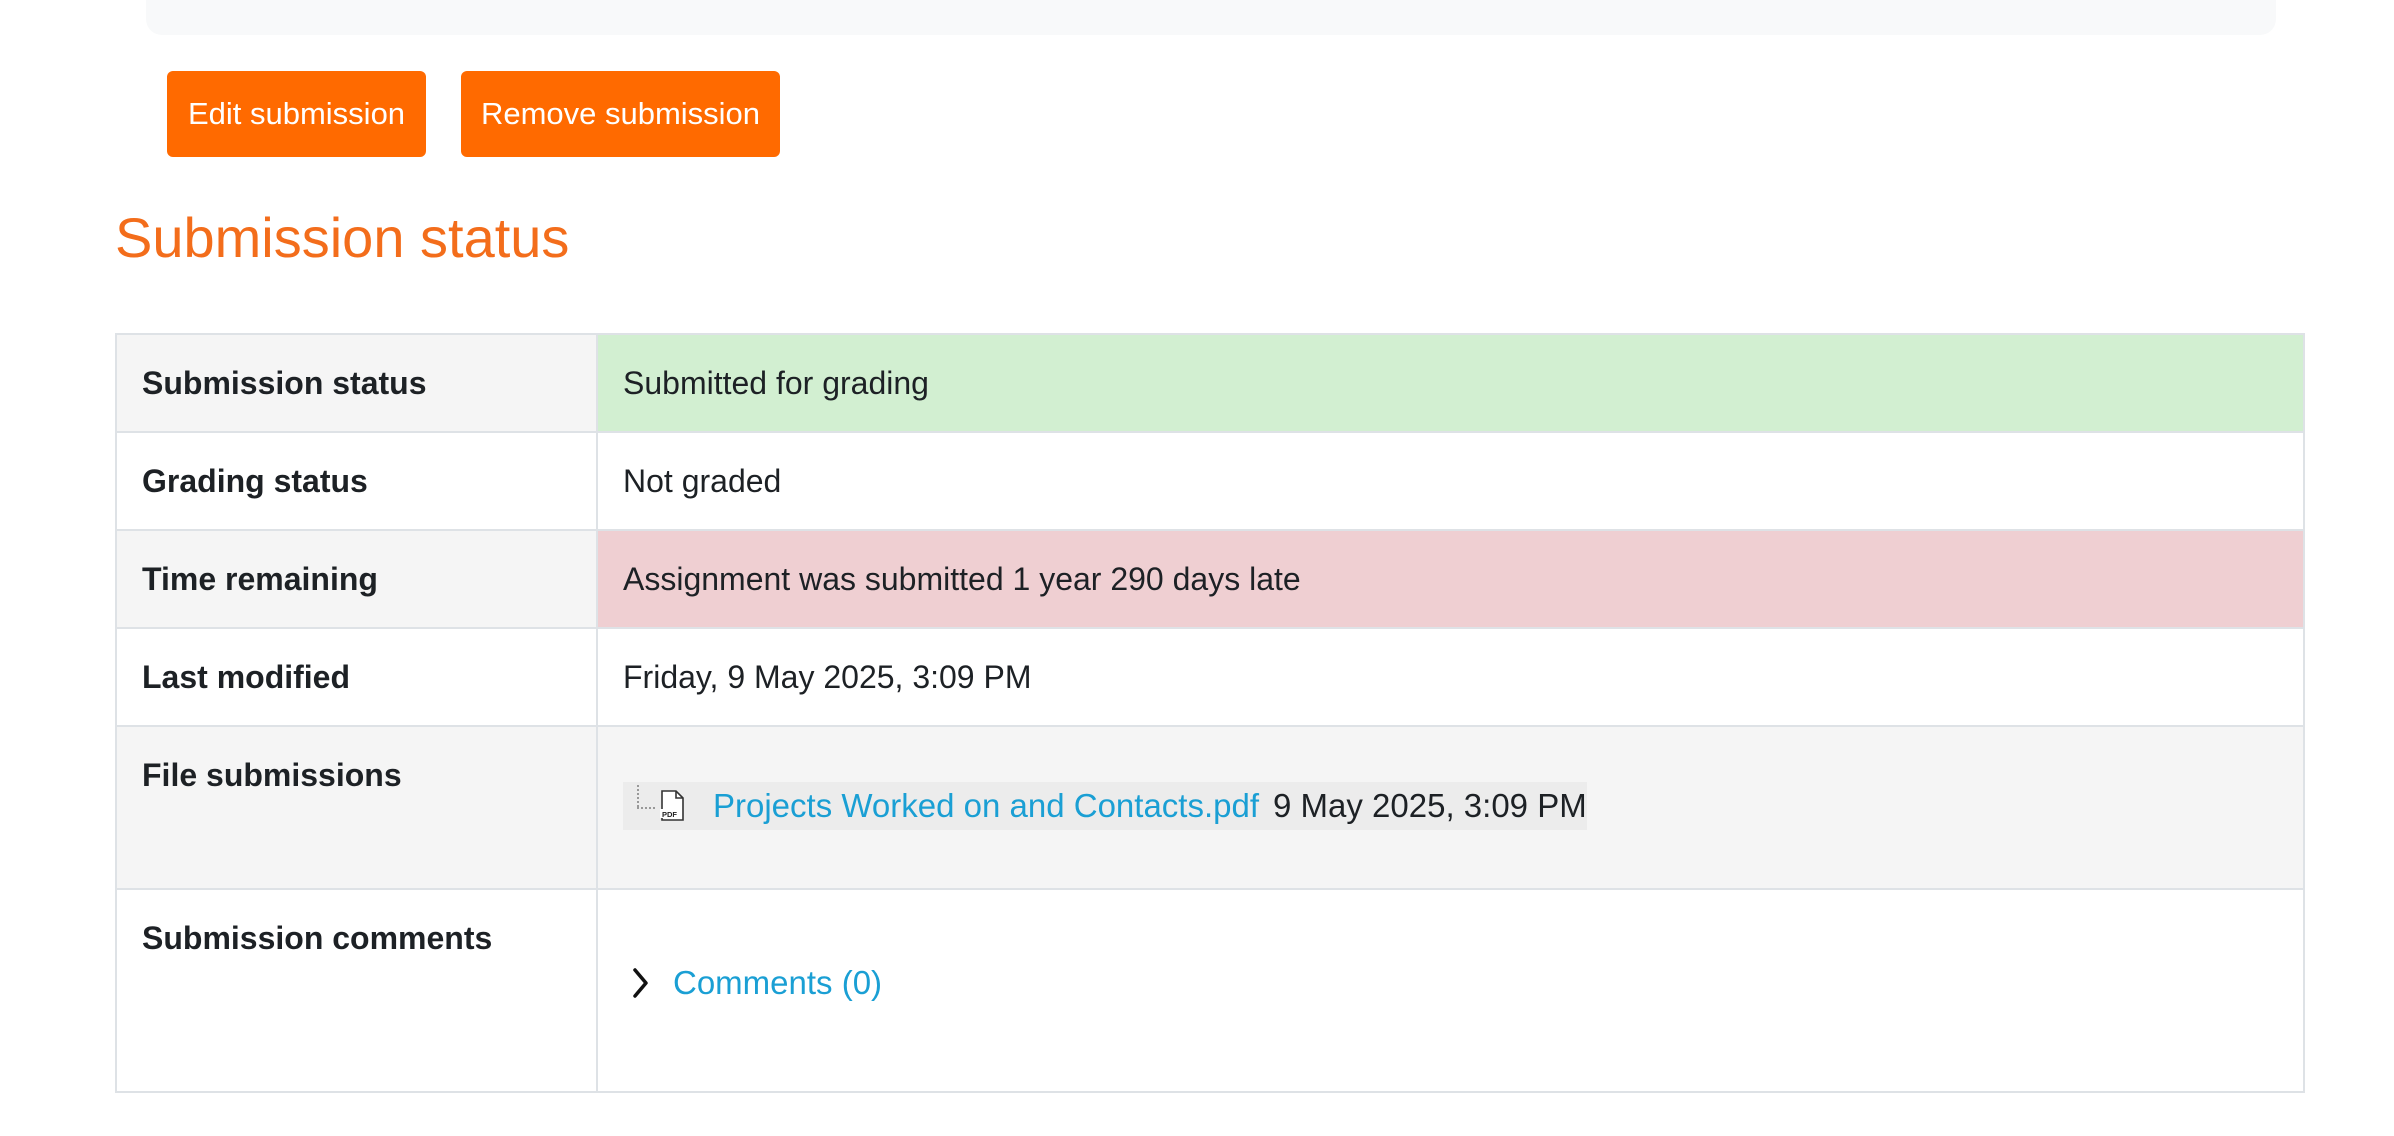 The height and width of the screenshot is (1136, 2394). I want to click on submission-comments-value: Comments (0), so click(1450, 990).